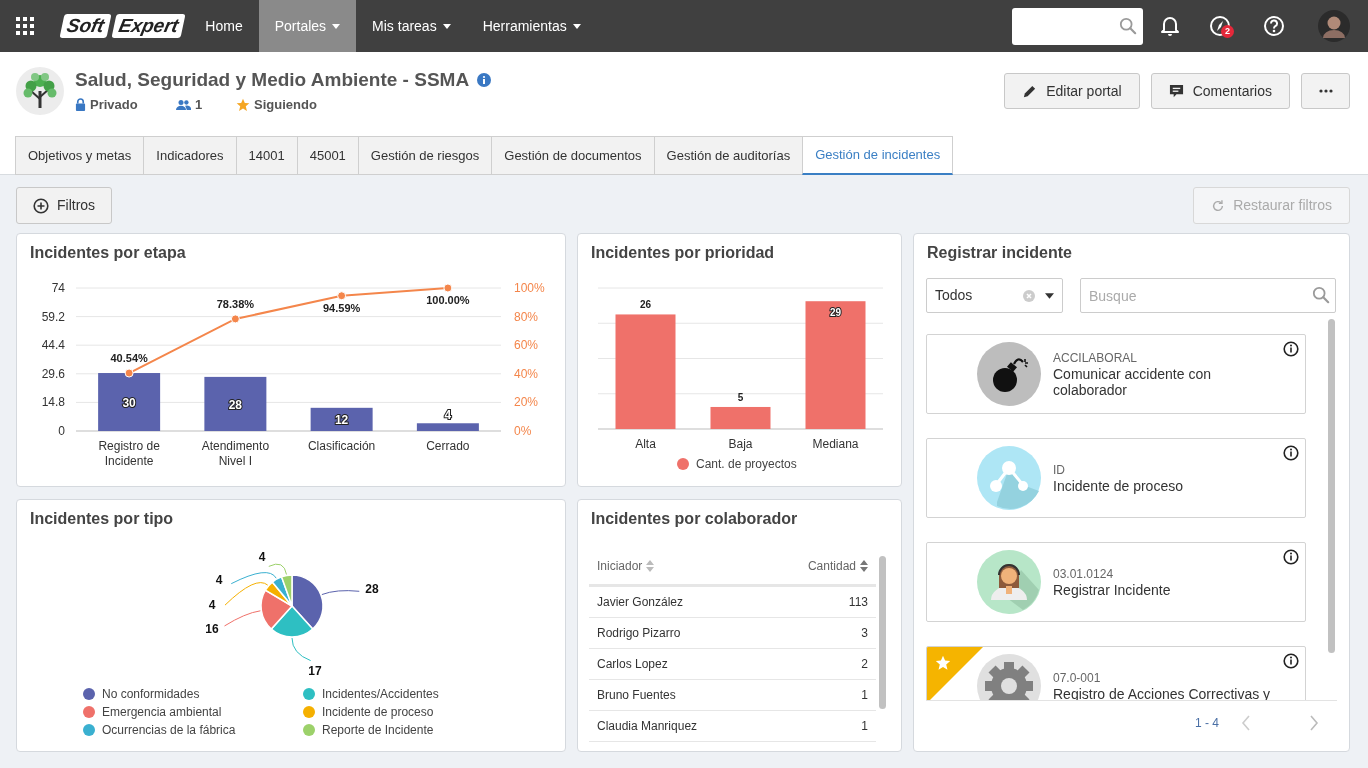 This screenshot has width=1368, height=768. What do you see at coordinates (58, 288) in the screenshot?
I see `axis-tick-label: 74` at bounding box center [58, 288].